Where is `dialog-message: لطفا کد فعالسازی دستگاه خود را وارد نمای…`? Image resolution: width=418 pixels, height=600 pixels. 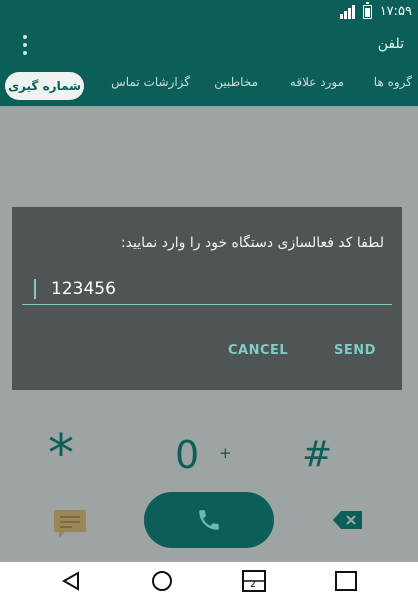
dialog-message: لطفا کد فعالسازی دستگاه خود را وارد نمای… is located at coordinates (252, 243).